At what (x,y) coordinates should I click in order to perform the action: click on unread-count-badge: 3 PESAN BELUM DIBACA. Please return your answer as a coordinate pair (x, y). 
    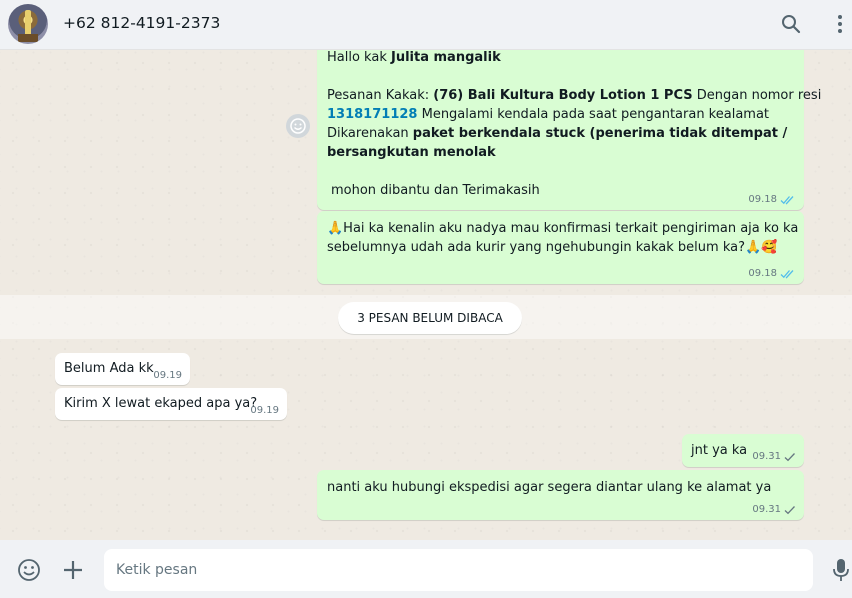
    Looking at the image, I should click on (430, 318).